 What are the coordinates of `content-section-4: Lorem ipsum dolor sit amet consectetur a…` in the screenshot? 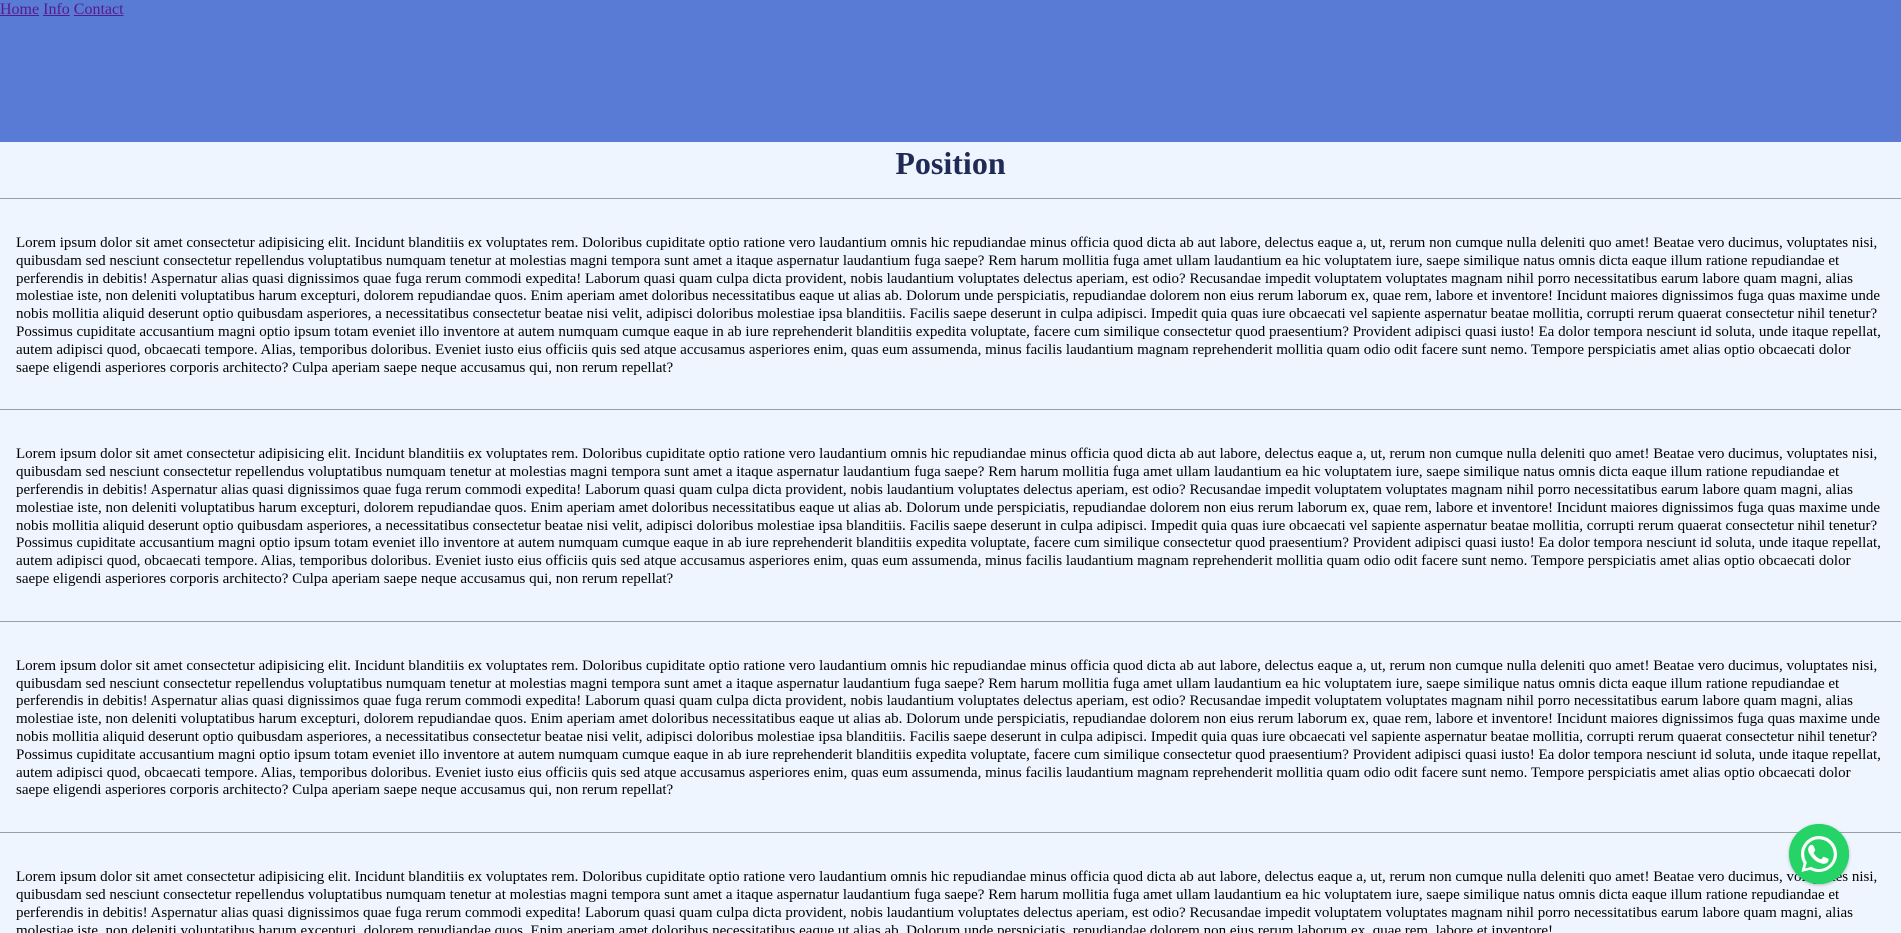 It's located at (950, 883).